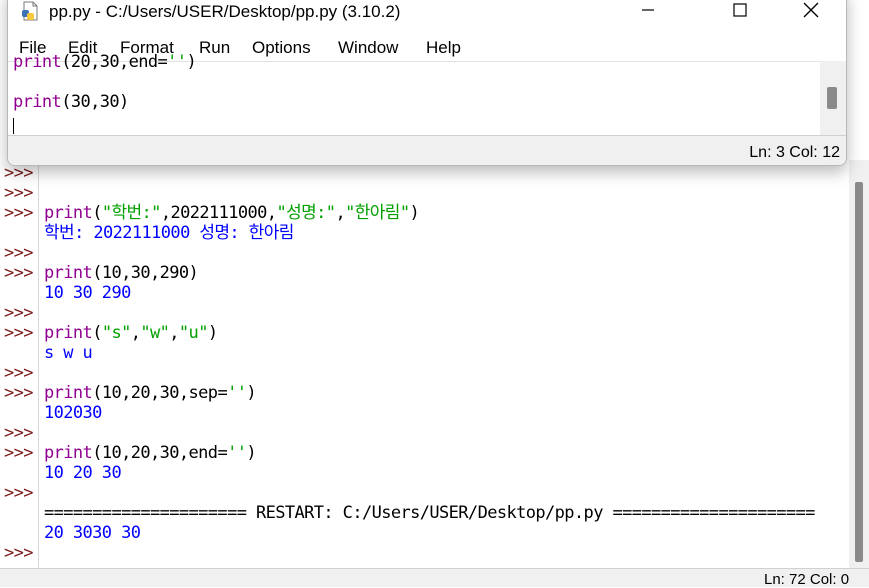  What do you see at coordinates (87, 293) in the screenshot?
I see `shell-output-line: 10 30 290` at bounding box center [87, 293].